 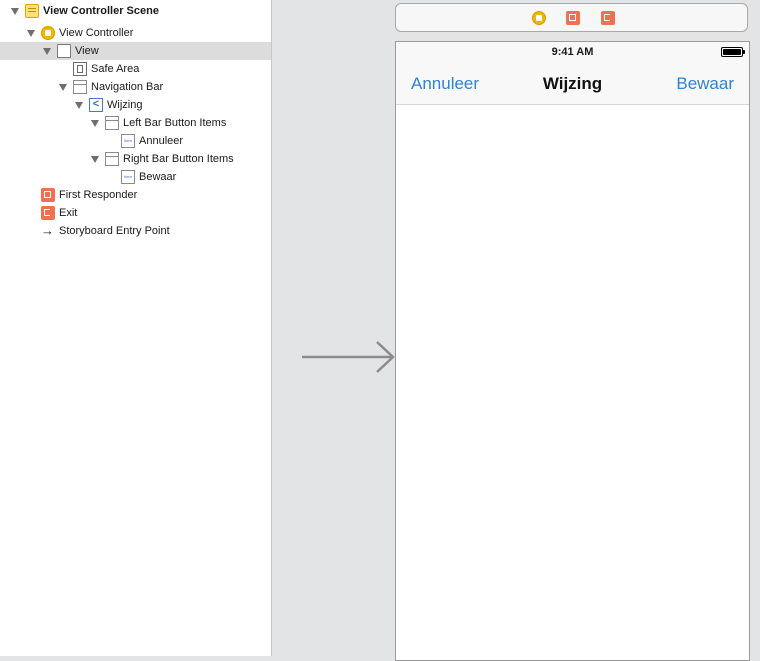 I want to click on outline-label: First Responder, so click(x=98, y=195).